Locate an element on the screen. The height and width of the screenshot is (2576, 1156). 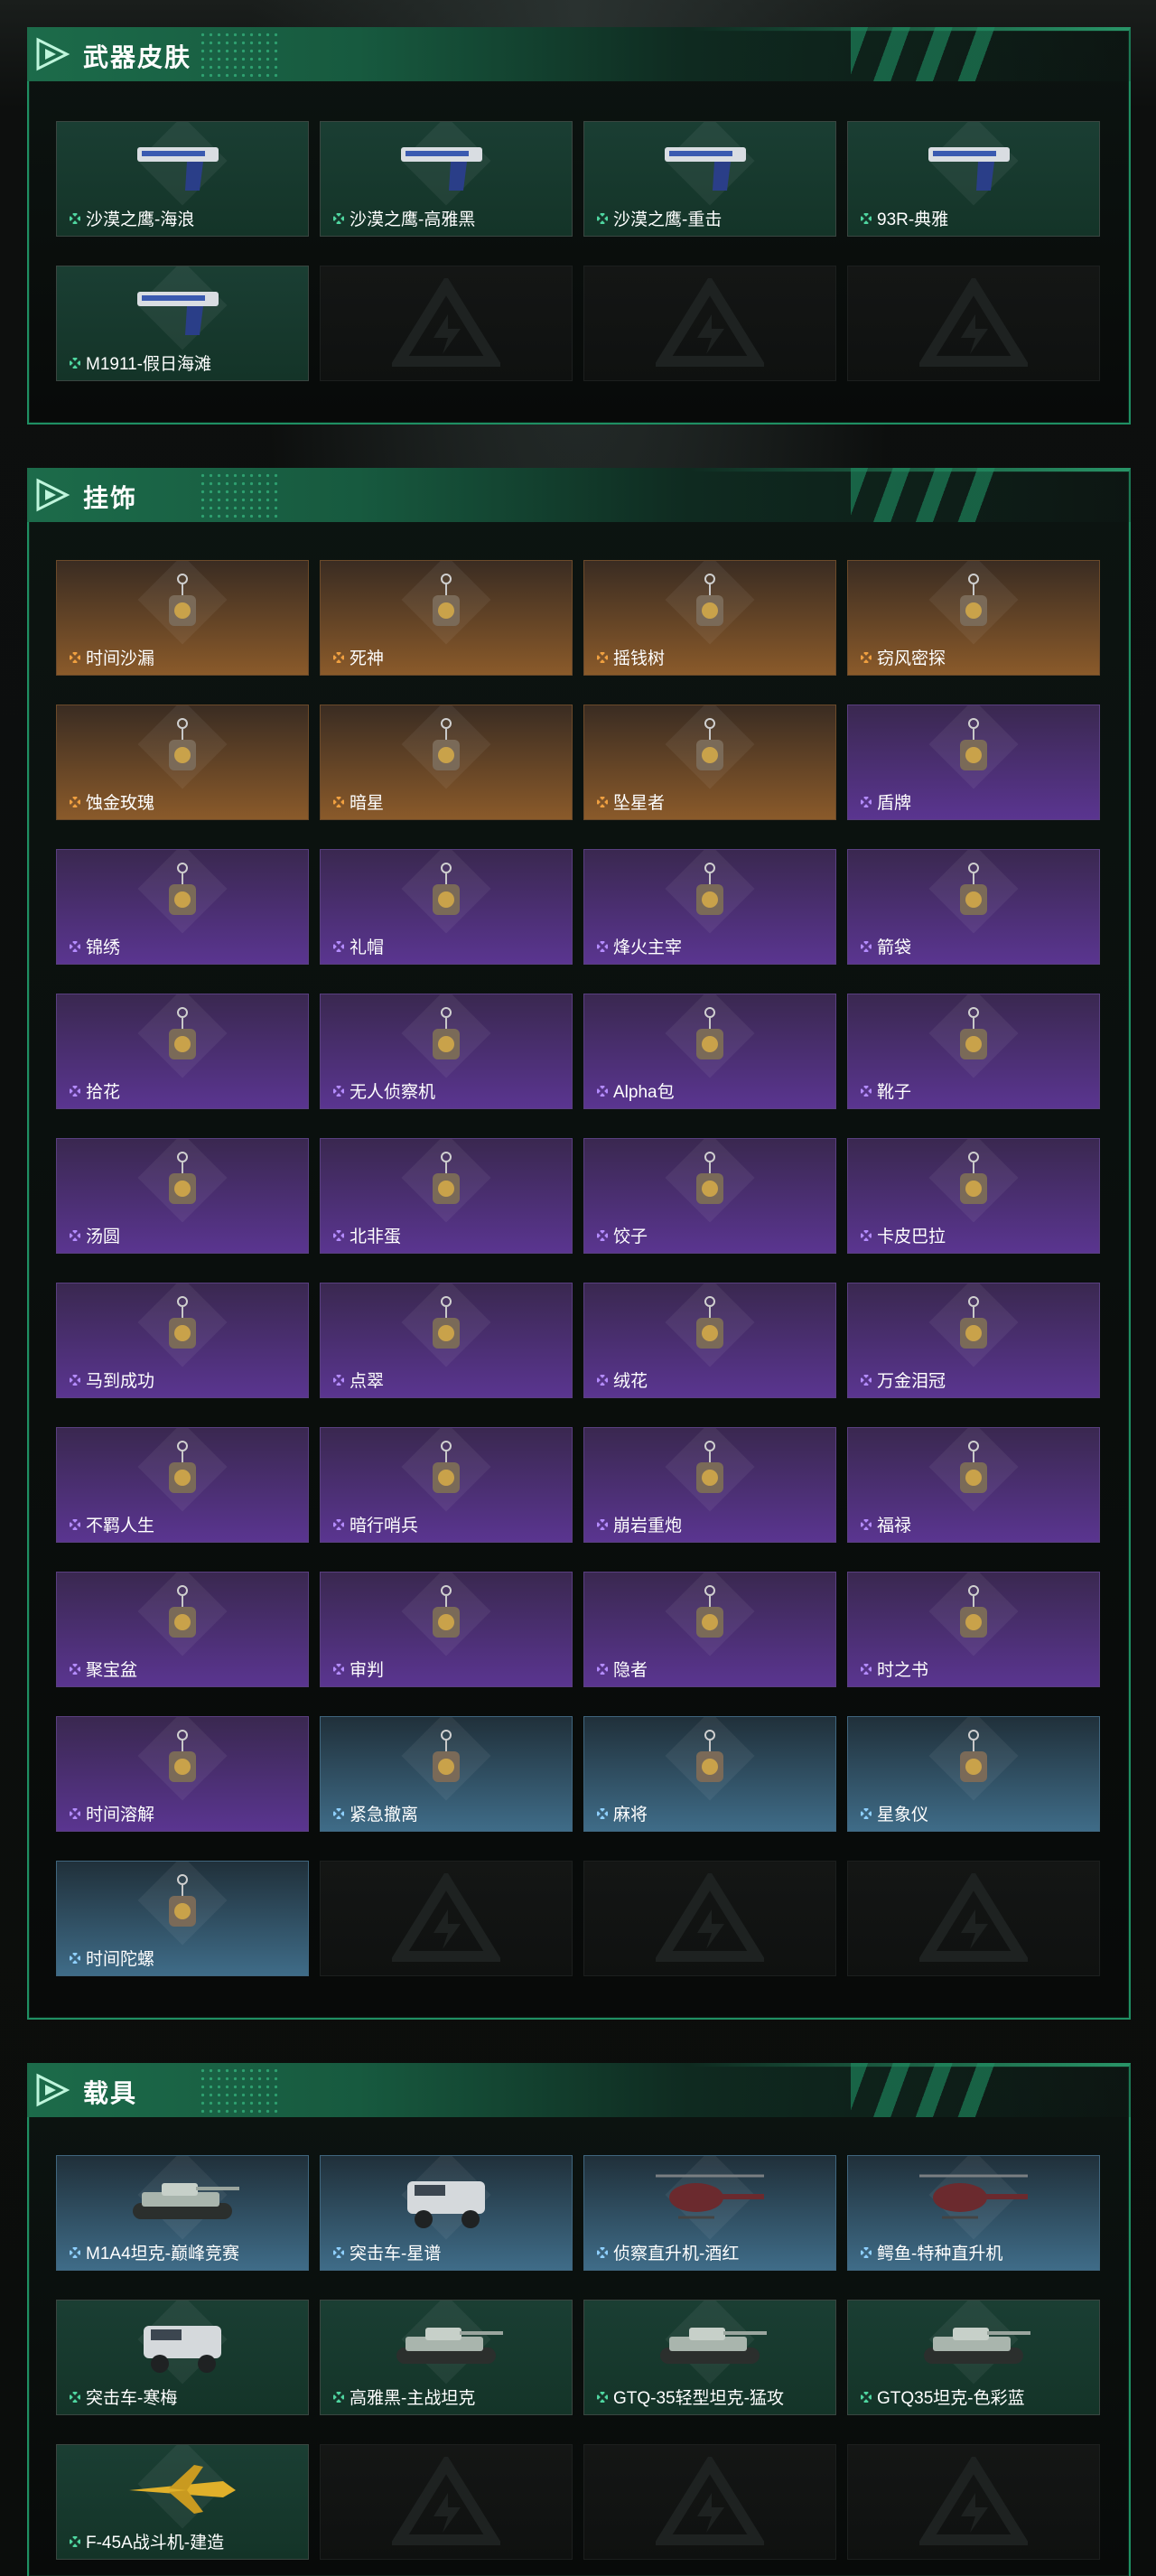
item-card: 锦绣 is located at coordinates (182, 907).